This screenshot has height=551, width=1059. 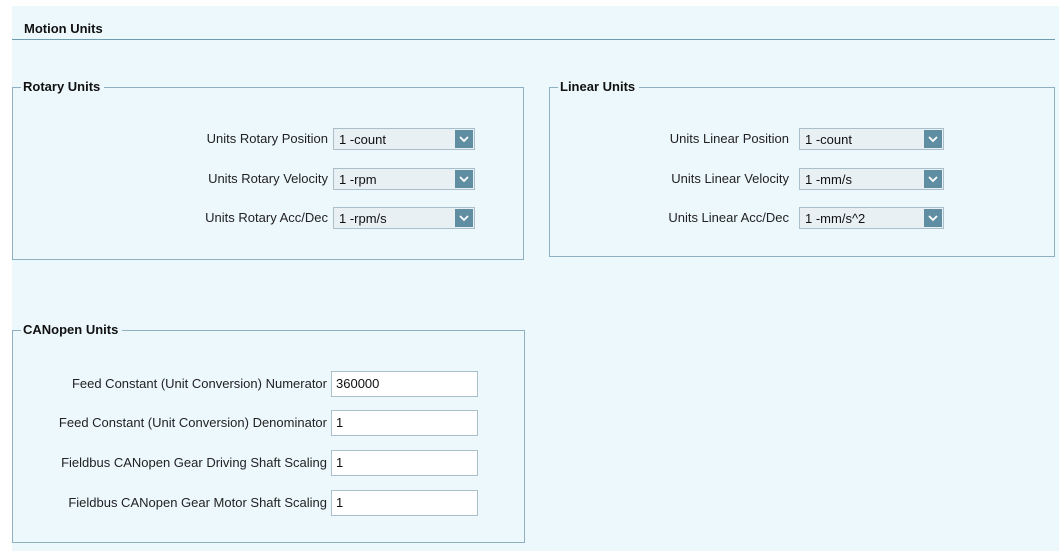 What do you see at coordinates (871, 139) in the screenshot?
I see `linear-position-select: 1 -count` at bounding box center [871, 139].